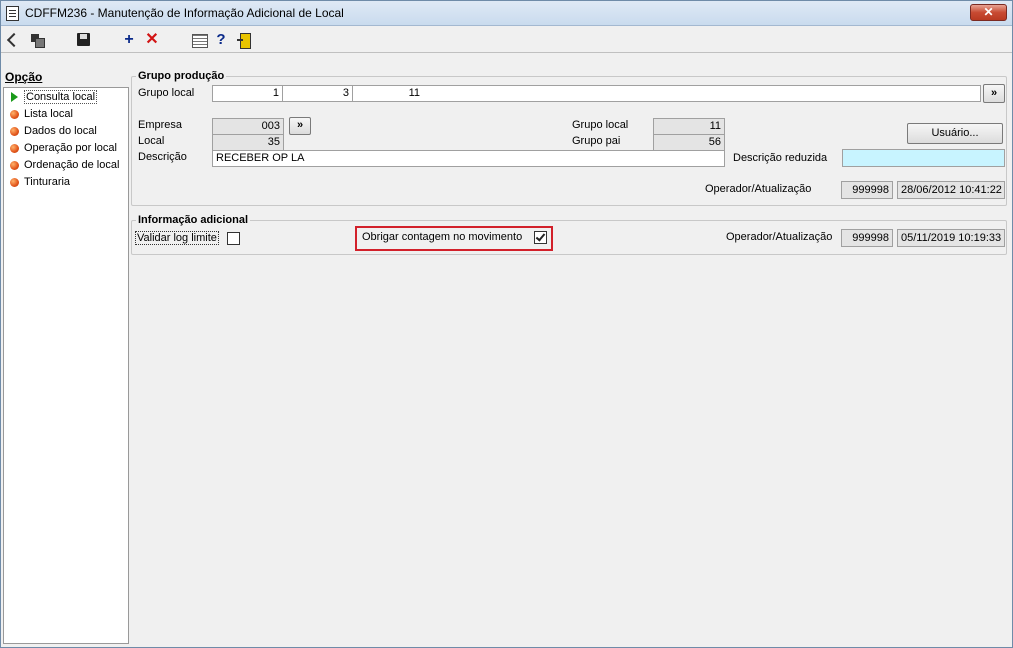  I want to click on sidebar-item-dados-do-local: Dados do local, so click(53, 131).